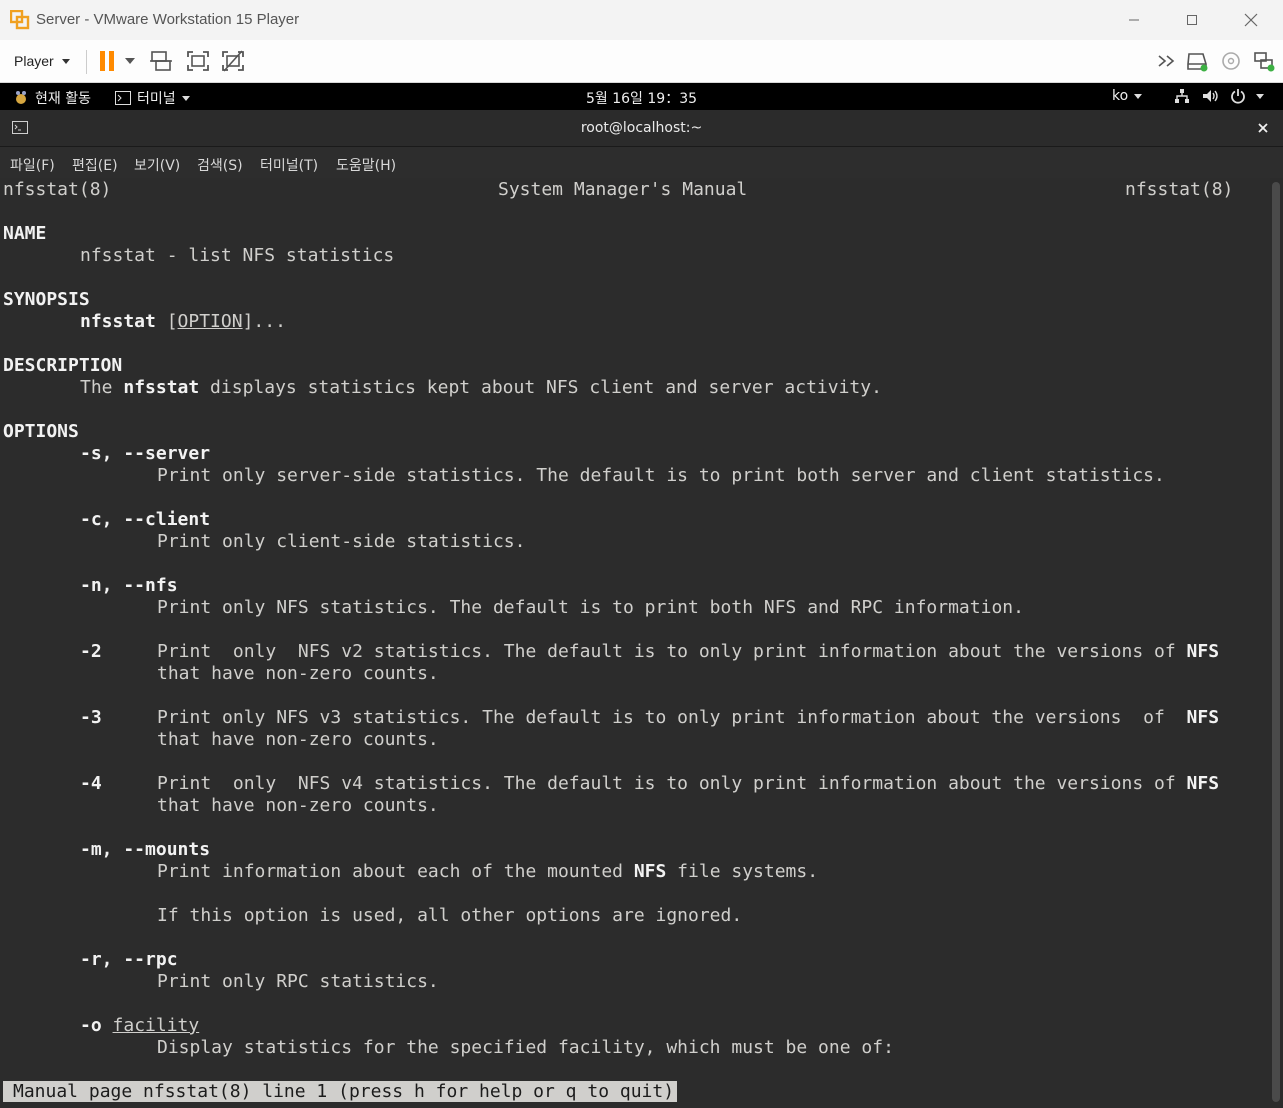 Image resolution: width=1283 pixels, height=1108 pixels. Describe the element at coordinates (210, 321) in the screenshot. I see `synopsis-option: OPTION` at that location.